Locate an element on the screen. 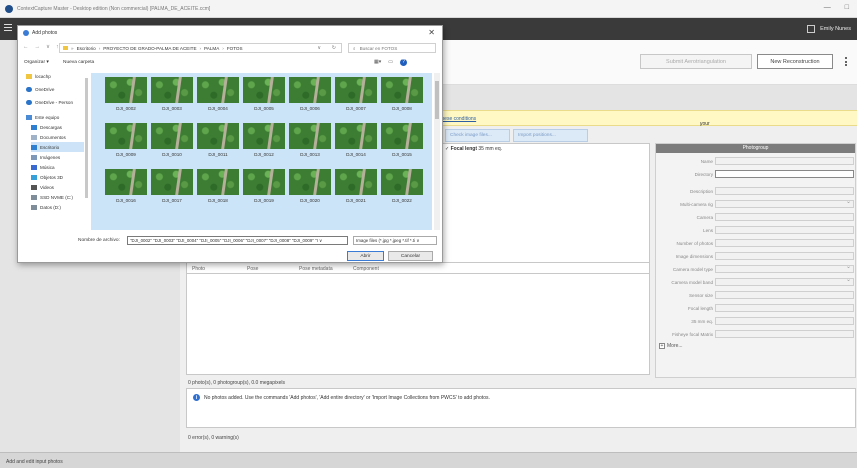 The height and width of the screenshot is (468, 857). more-options-icon is located at coordinates (846, 61).